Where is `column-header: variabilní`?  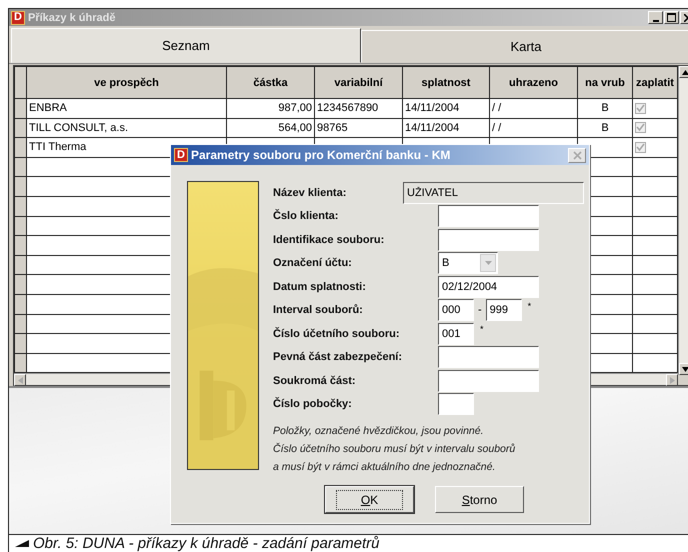 column-header: variabilní is located at coordinates (358, 82).